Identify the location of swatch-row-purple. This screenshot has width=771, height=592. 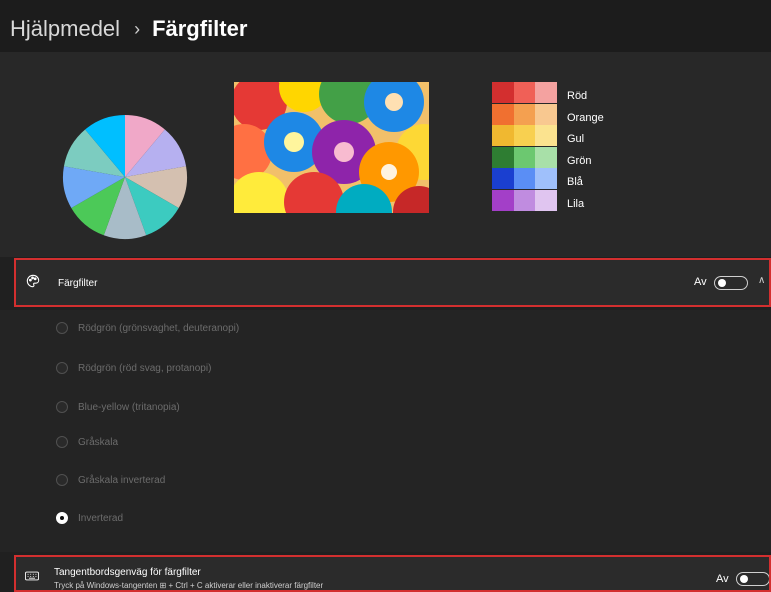
(524, 200).